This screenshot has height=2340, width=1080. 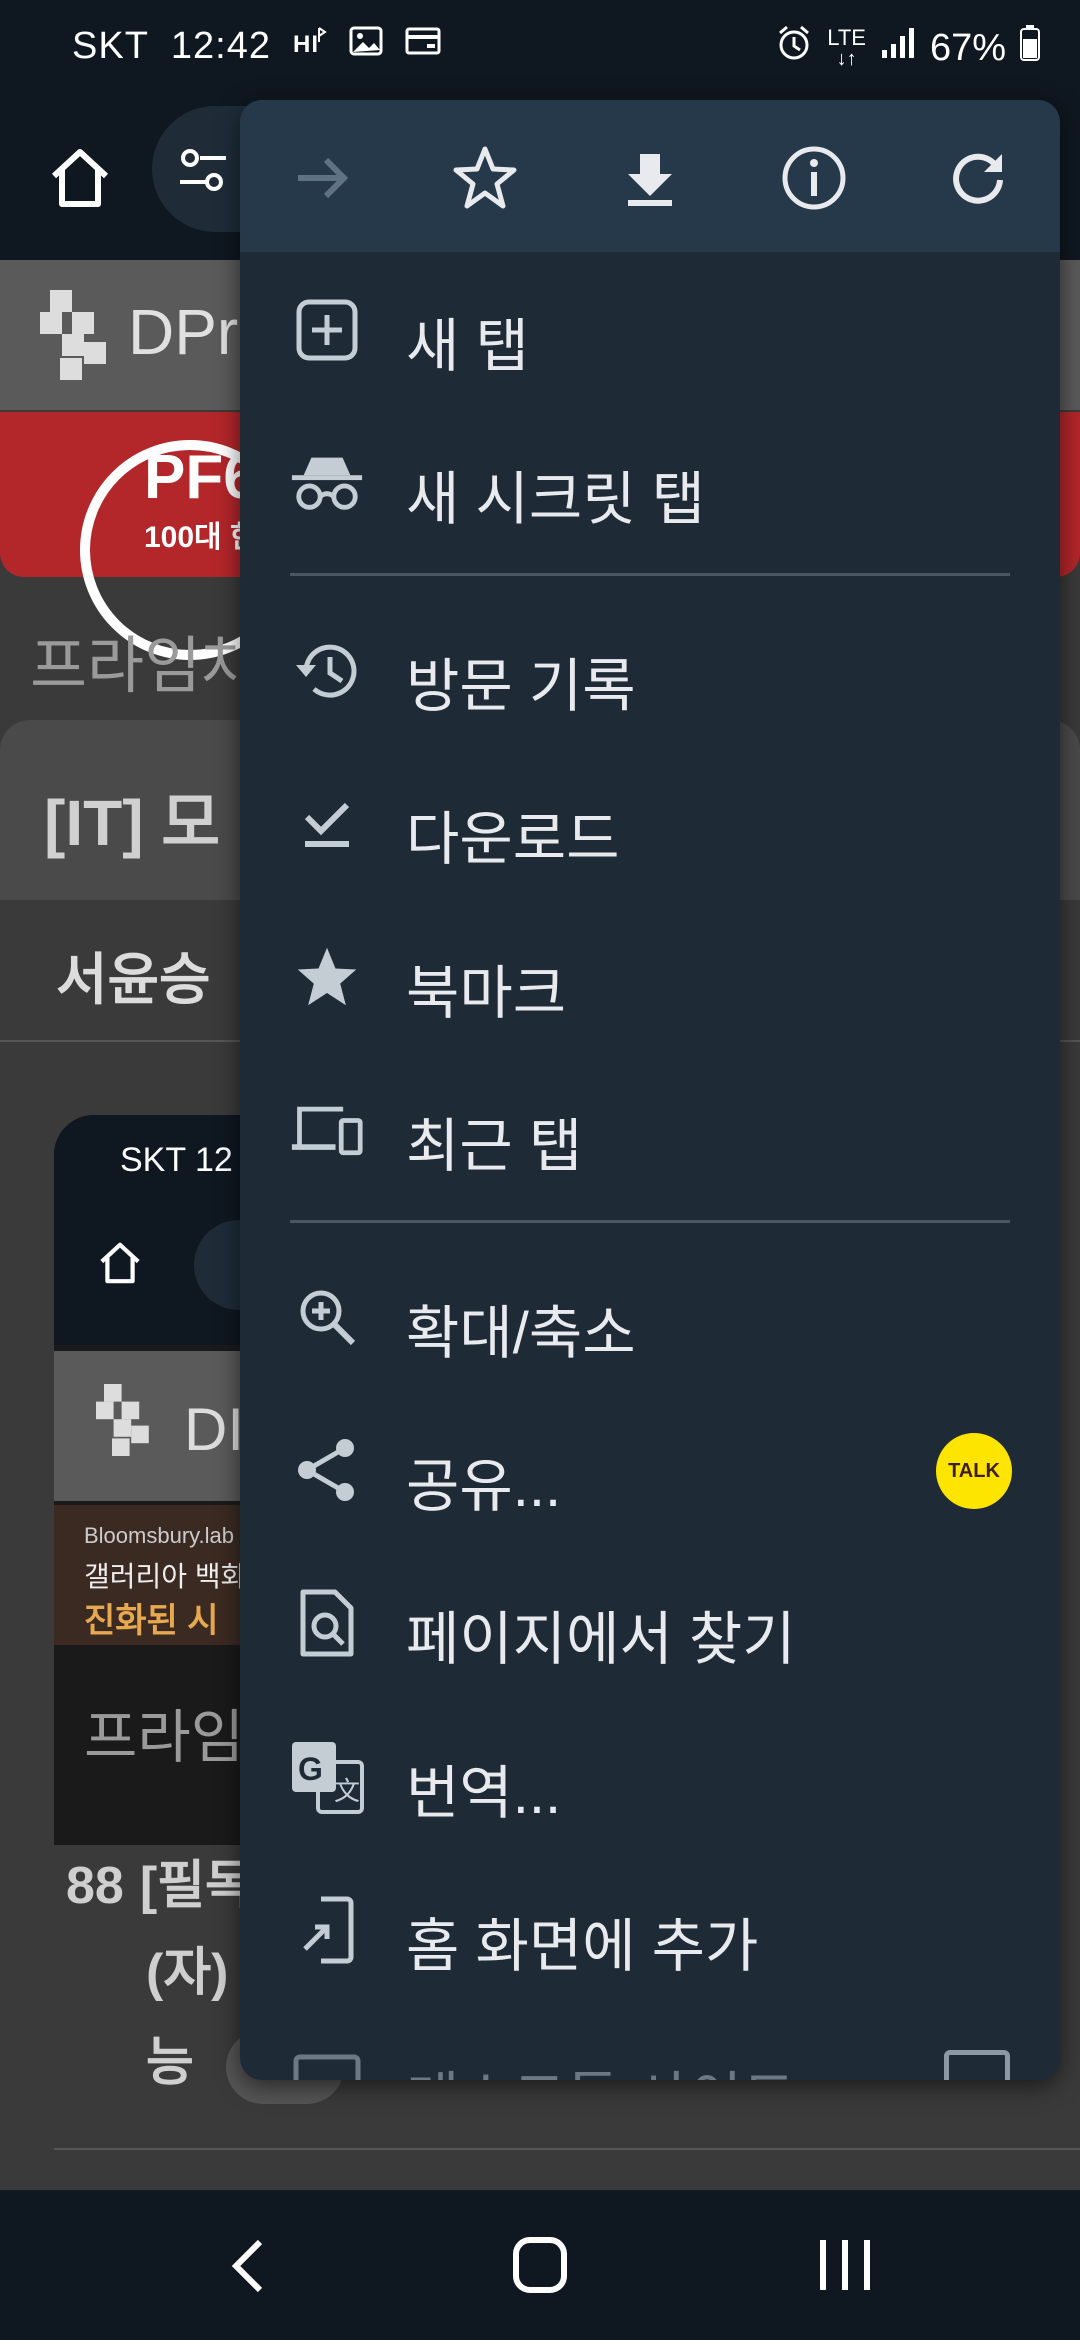 I want to click on forward-button, so click(x=322, y=178).